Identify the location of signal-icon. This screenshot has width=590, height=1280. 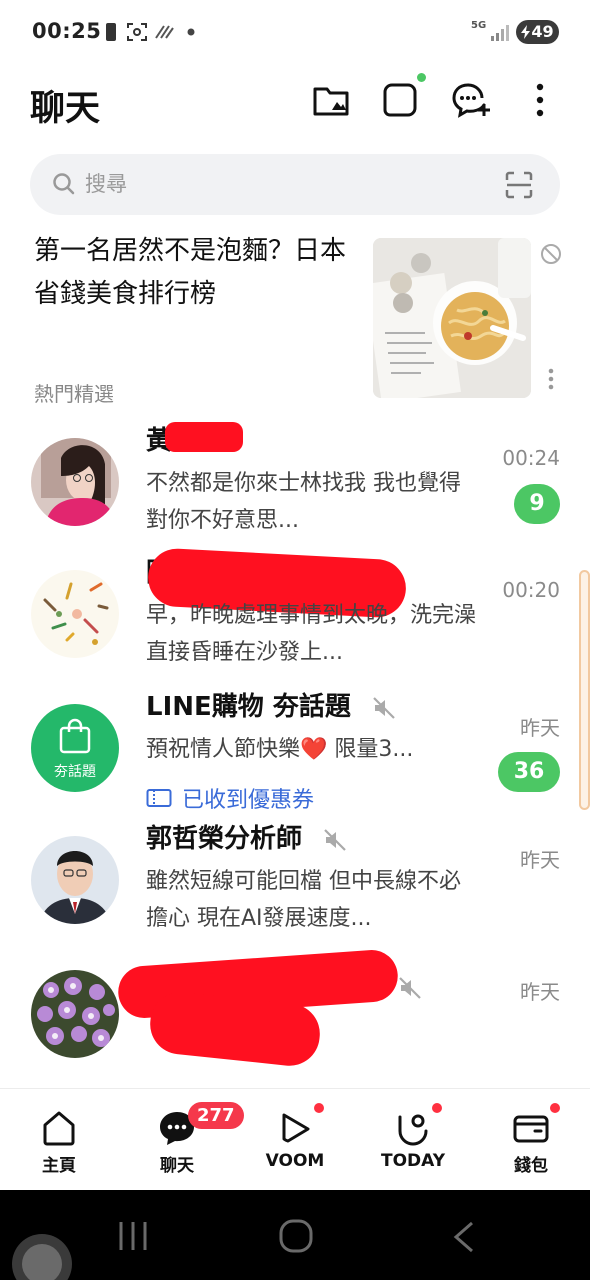
(500, 33).